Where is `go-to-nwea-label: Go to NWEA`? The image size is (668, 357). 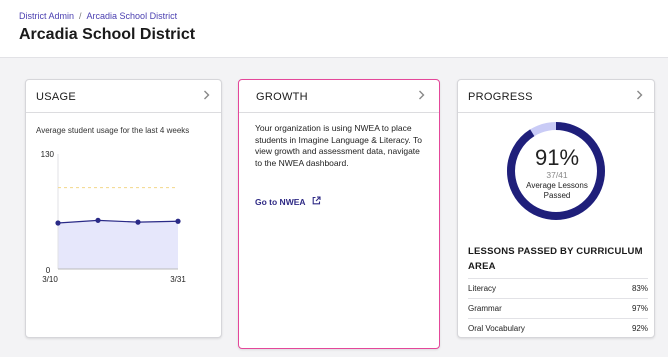
go-to-nwea-label: Go to NWEA is located at coordinates (280, 201).